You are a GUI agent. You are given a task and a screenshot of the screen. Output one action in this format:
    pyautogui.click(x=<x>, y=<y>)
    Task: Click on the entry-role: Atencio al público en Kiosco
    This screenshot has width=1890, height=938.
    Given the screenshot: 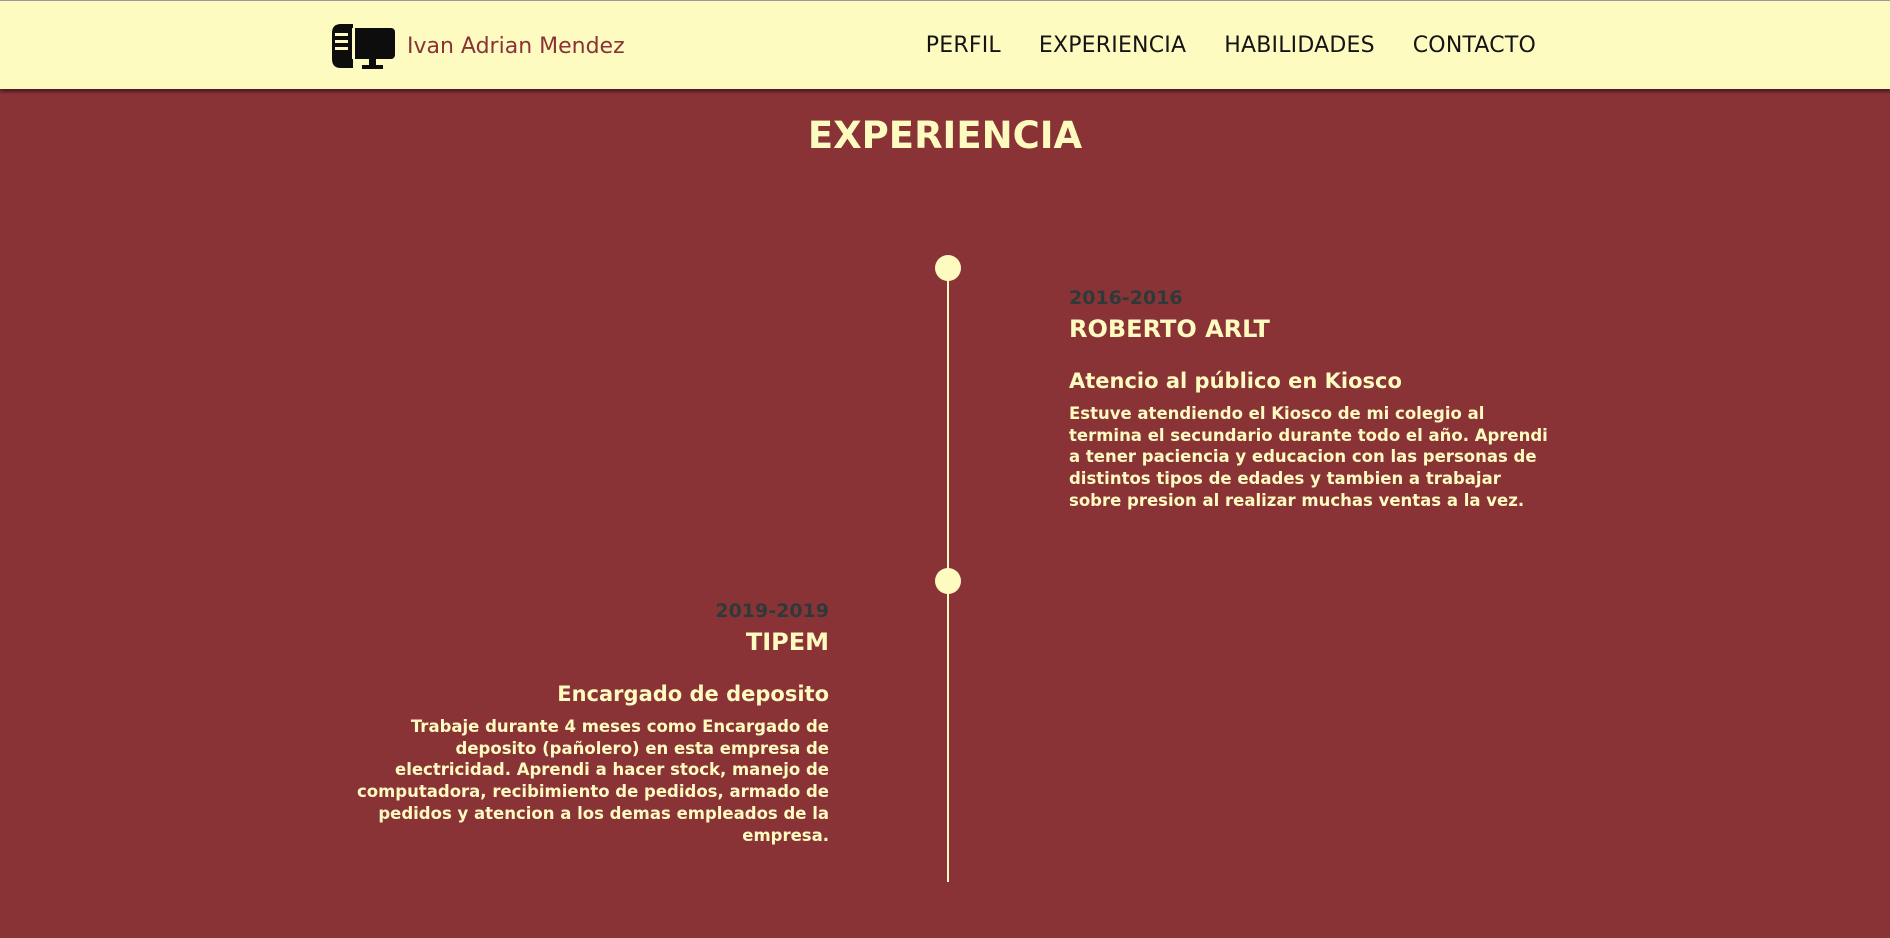 What is the action you would take?
    pyautogui.click(x=1235, y=381)
    